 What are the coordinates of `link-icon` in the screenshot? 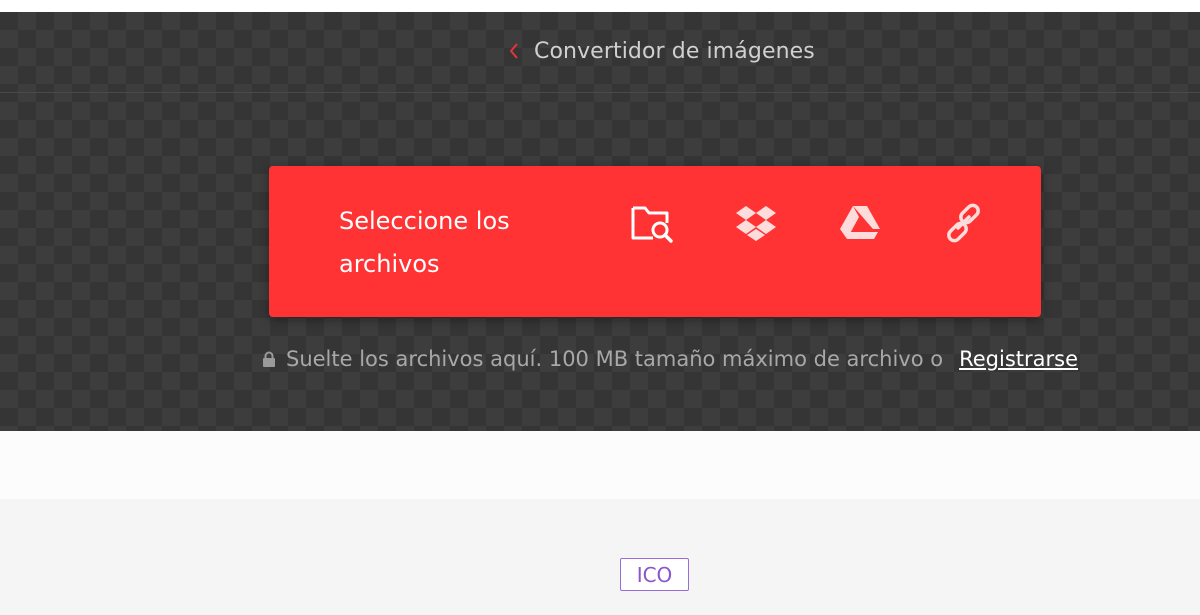 It's located at (964, 223).